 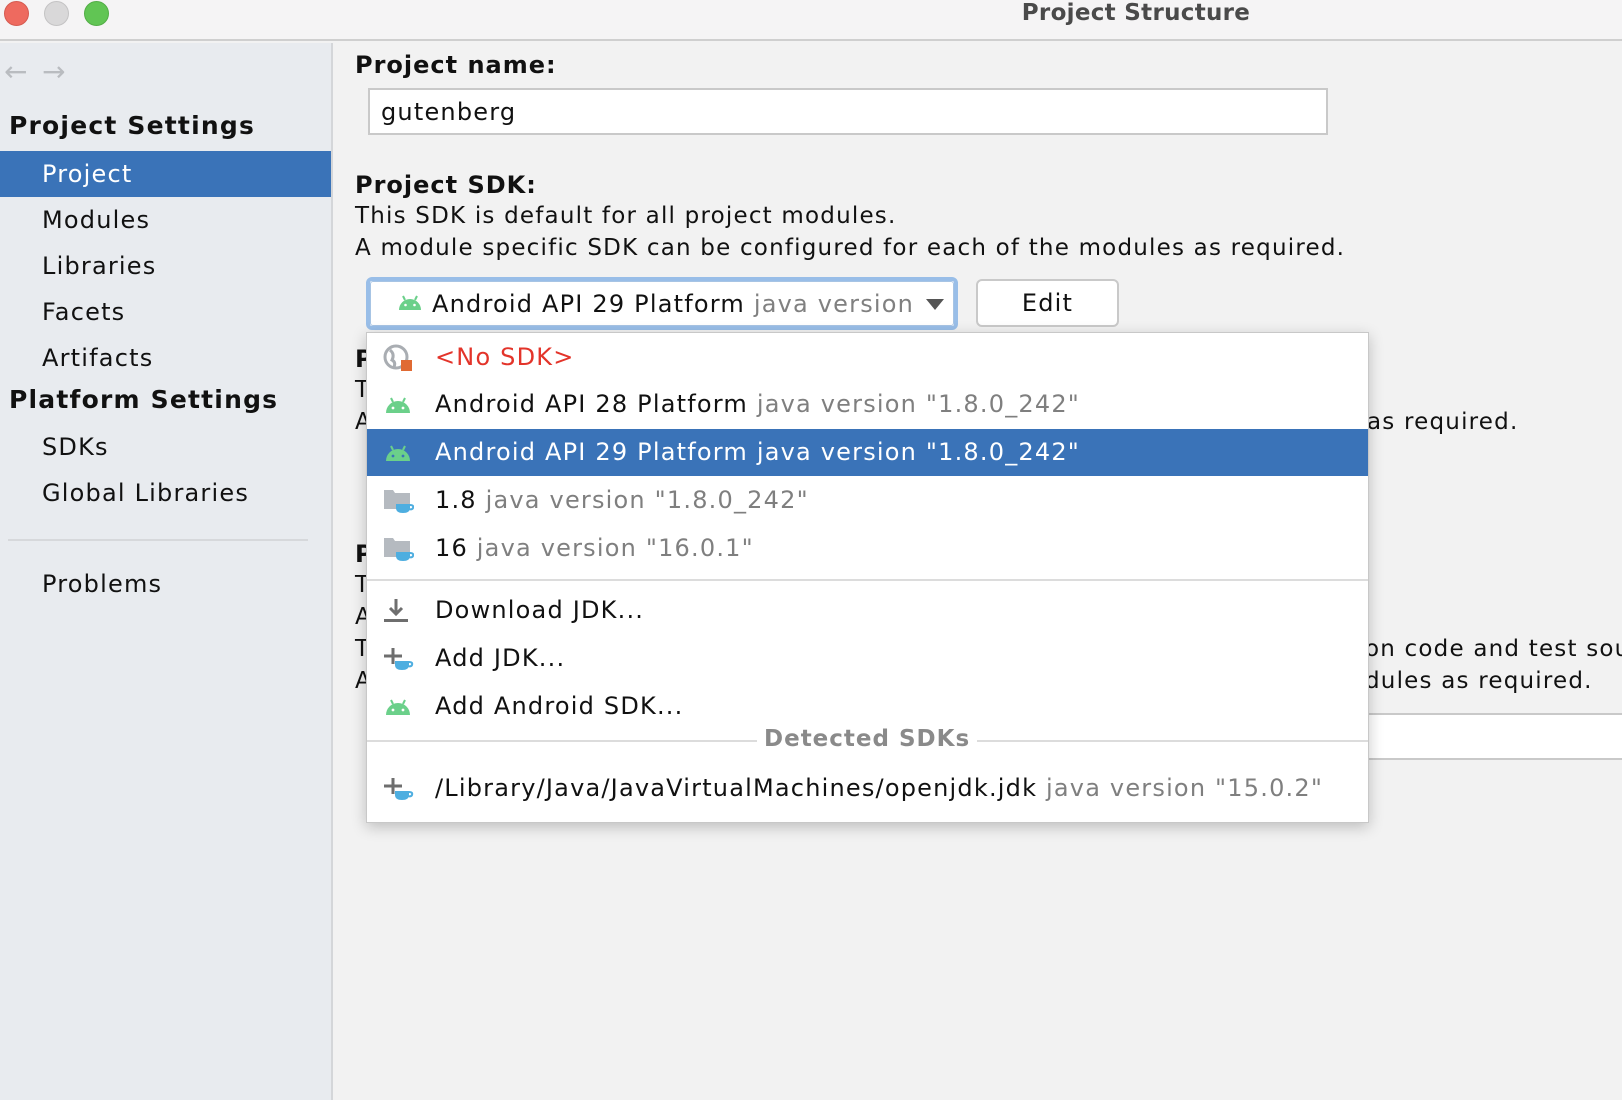 What do you see at coordinates (848, 111) in the screenshot?
I see `project-name-input` at bounding box center [848, 111].